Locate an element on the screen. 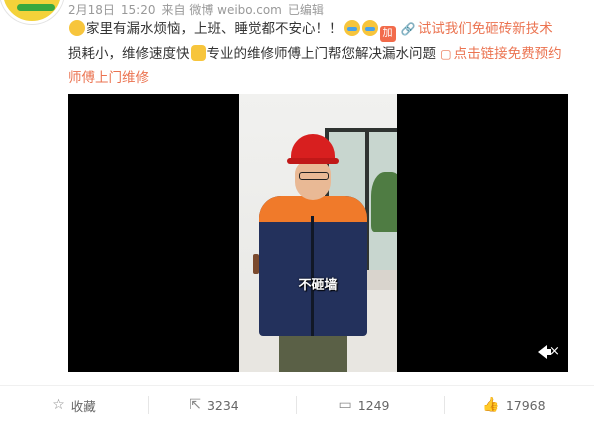 The height and width of the screenshot is (424, 594). repost-button: ⇱ 3234 is located at coordinates (214, 405).